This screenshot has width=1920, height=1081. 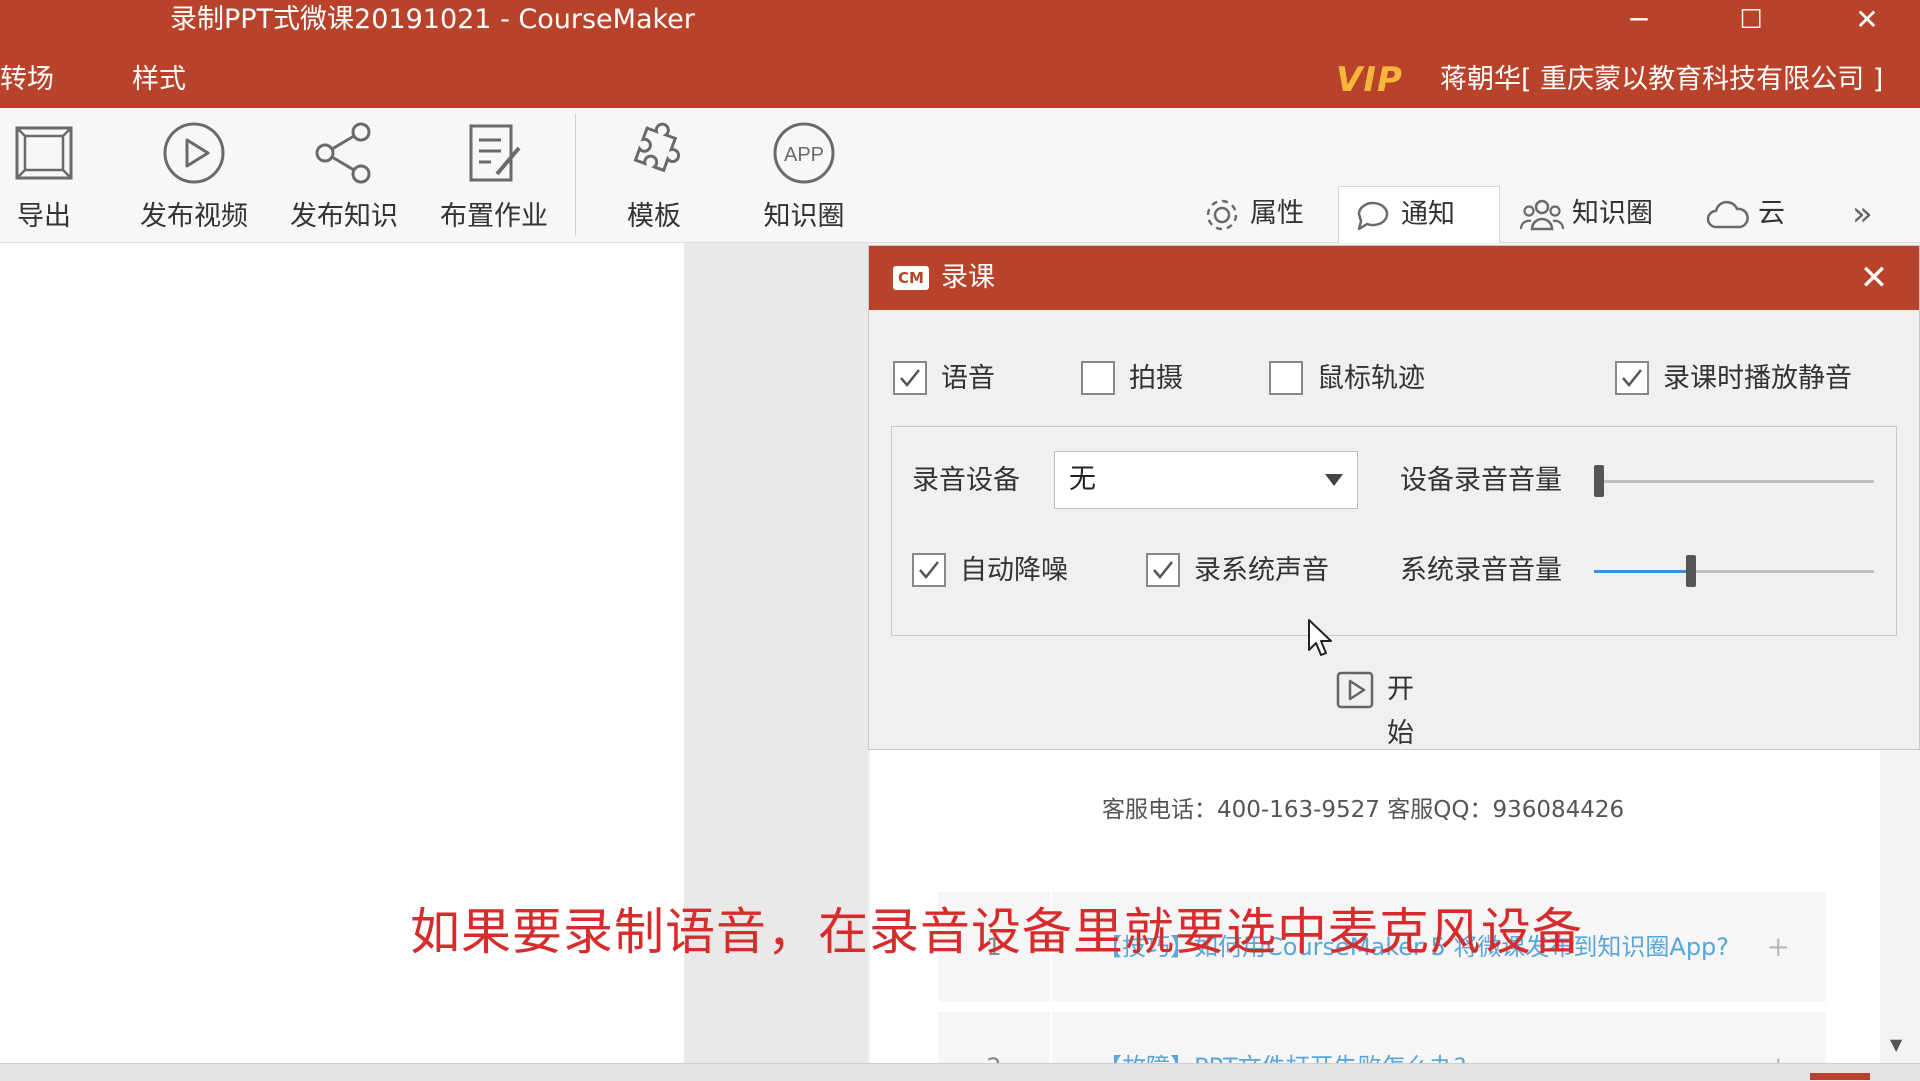 What do you see at coordinates (1896, 1044) in the screenshot?
I see `scroll-down-arrow-icon: ▼` at bounding box center [1896, 1044].